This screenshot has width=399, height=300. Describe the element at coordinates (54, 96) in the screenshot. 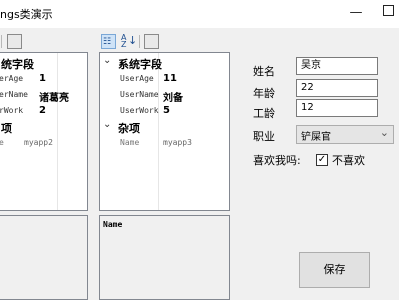

I see `property-value: 诸葛亮` at that location.